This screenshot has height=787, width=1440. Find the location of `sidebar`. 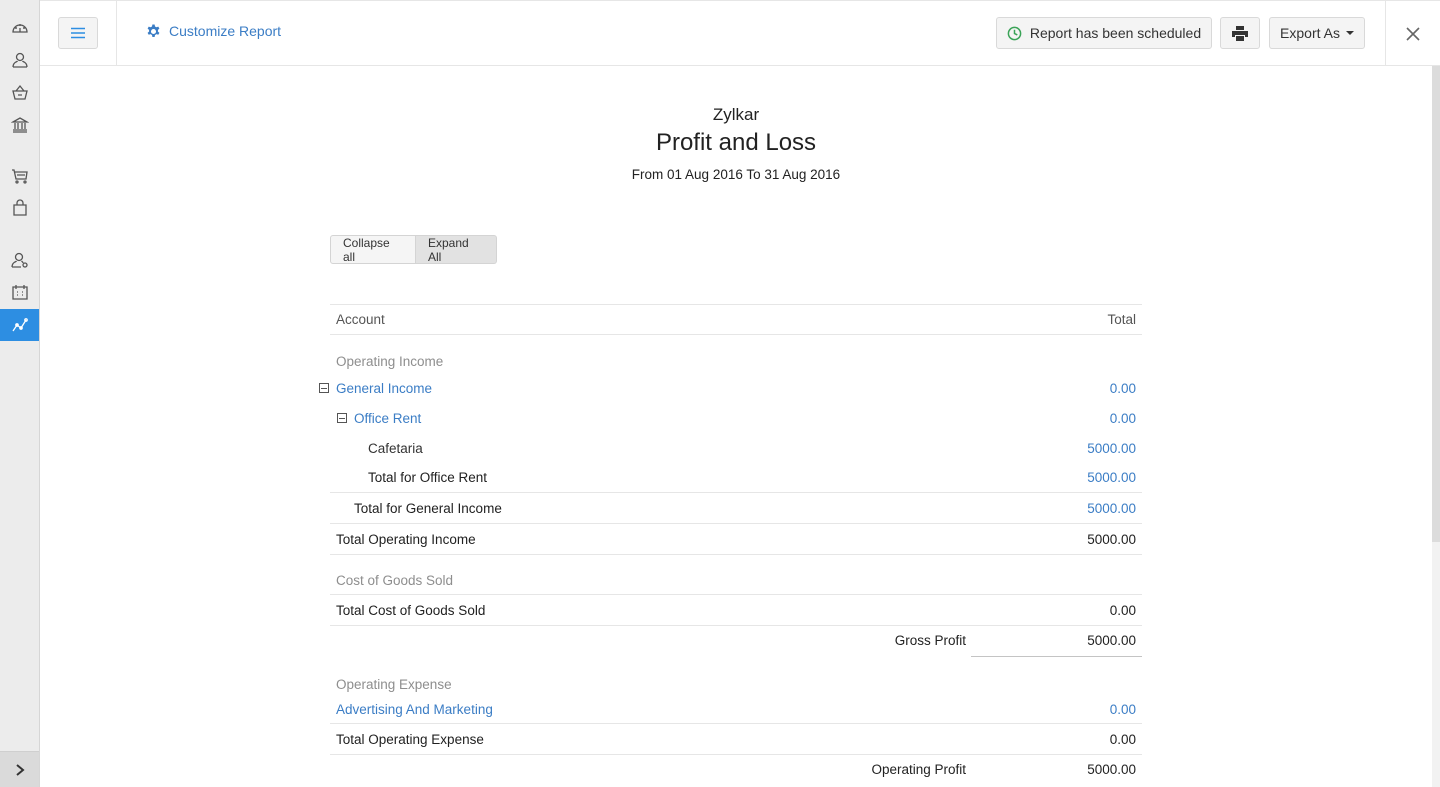

sidebar is located at coordinates (20, 393).